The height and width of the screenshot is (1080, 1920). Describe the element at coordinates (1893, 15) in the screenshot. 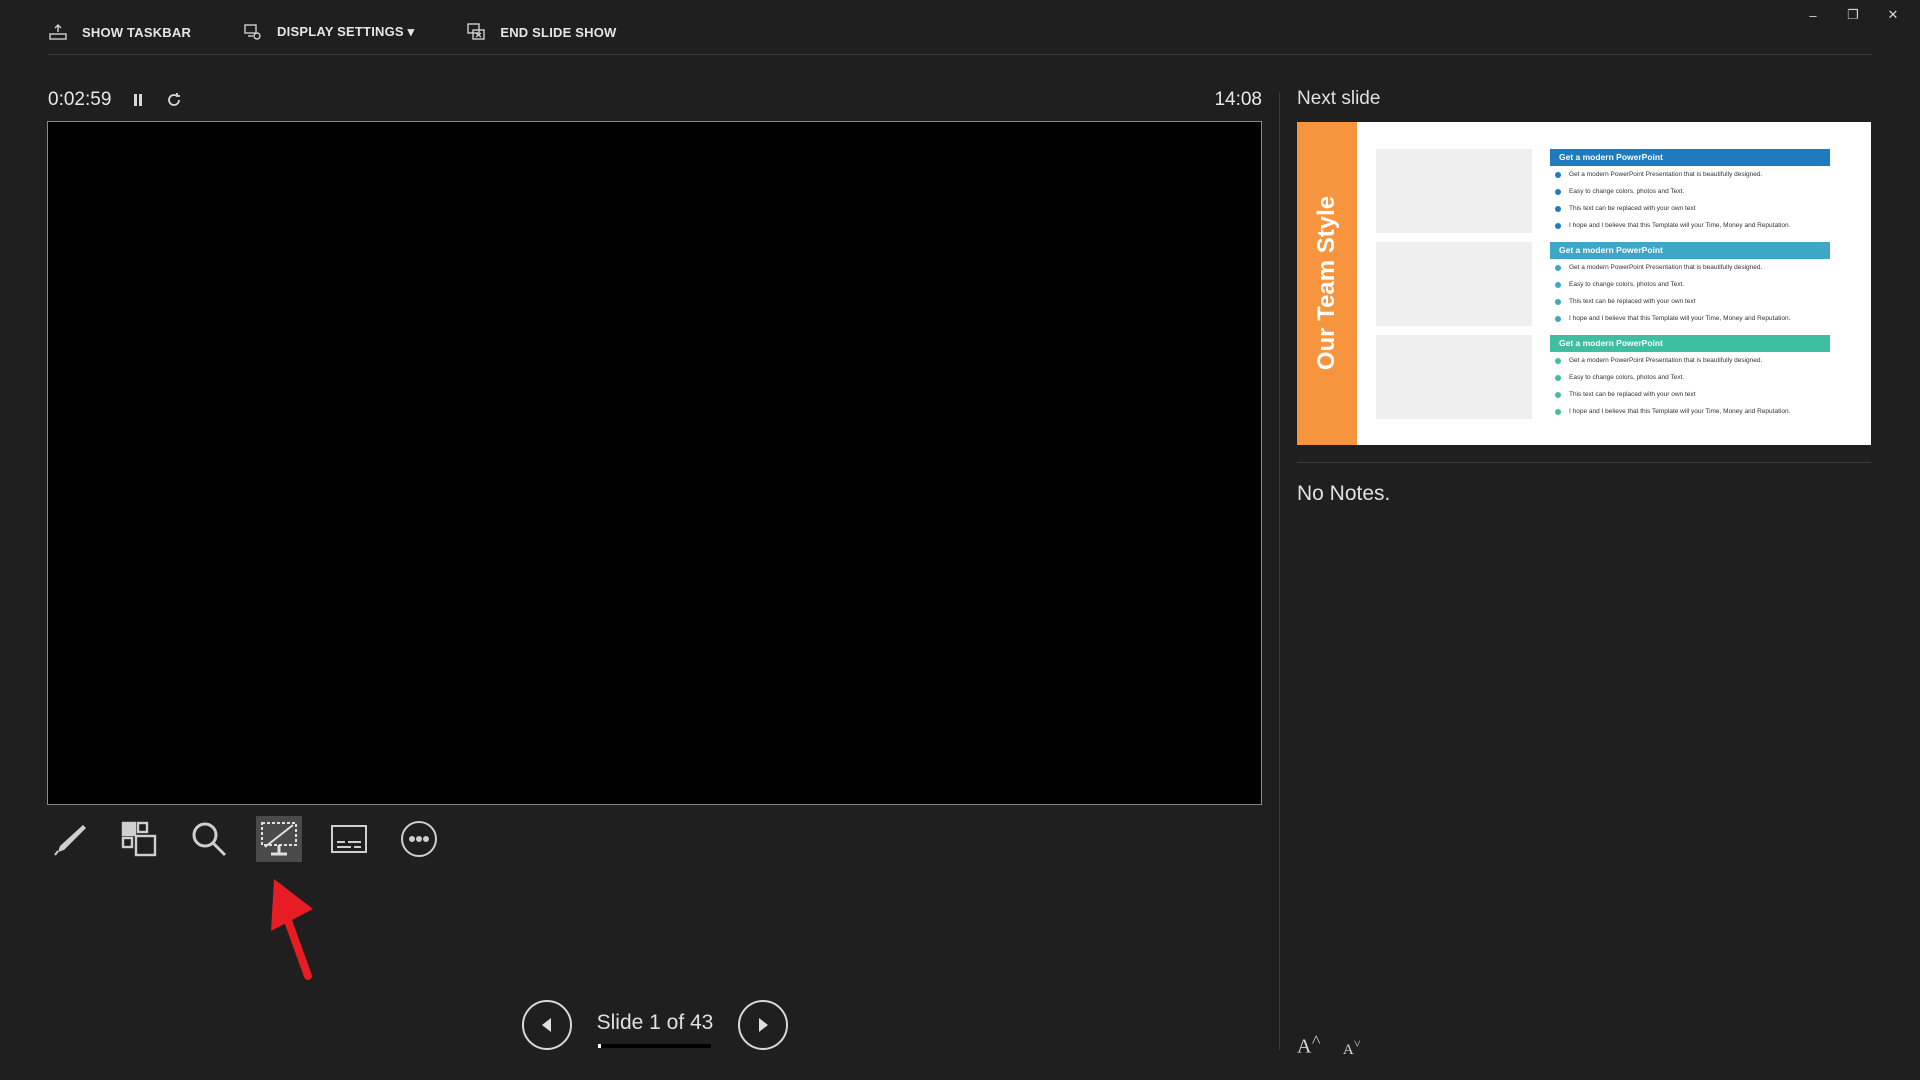

I see `close-button: ✕` at that location.